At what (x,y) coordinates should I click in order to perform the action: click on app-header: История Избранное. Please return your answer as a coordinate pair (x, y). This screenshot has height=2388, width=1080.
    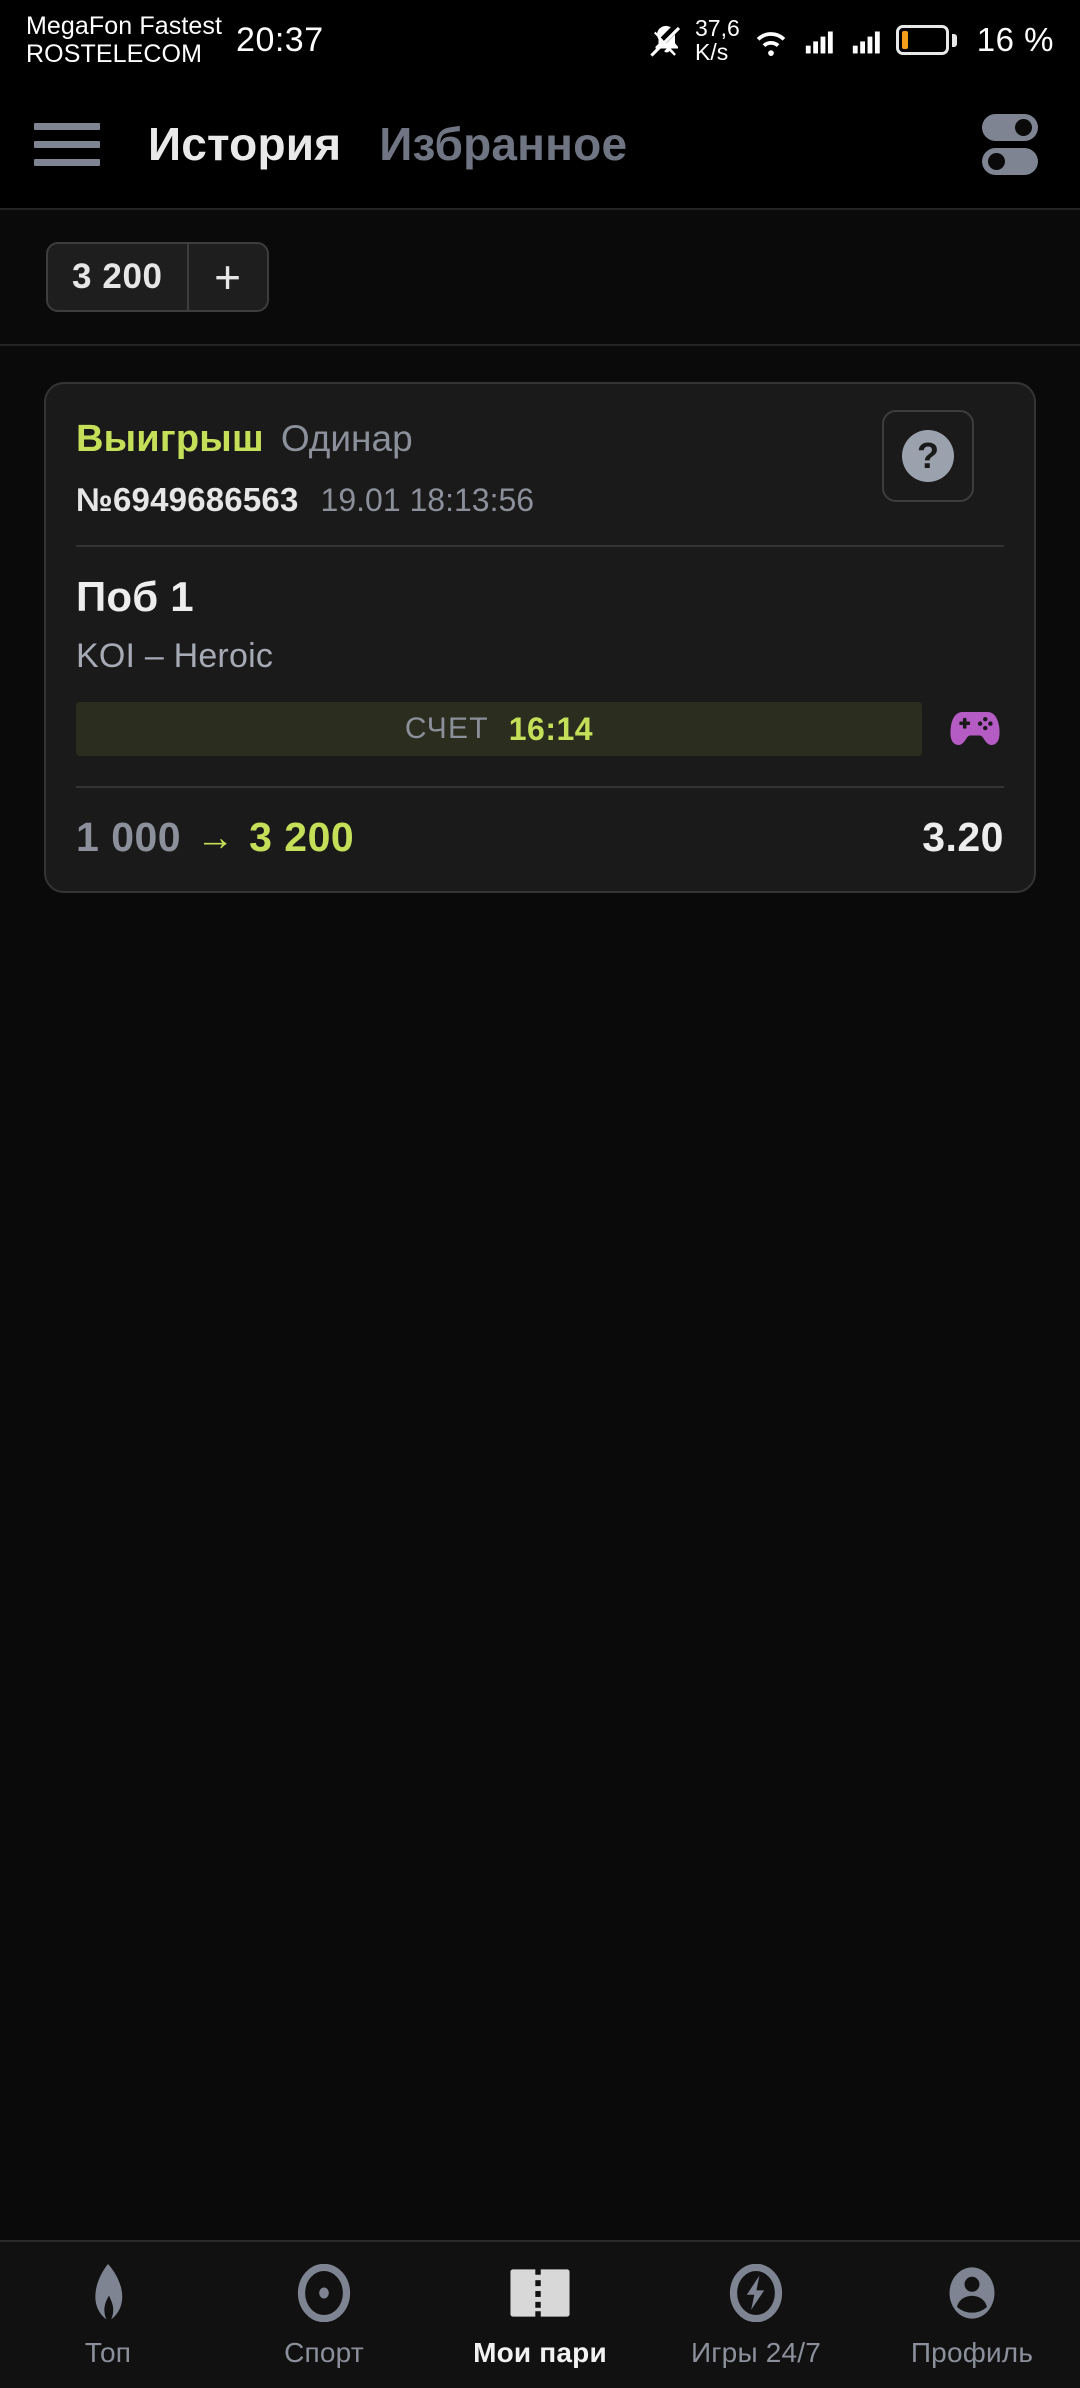
    Looking at the image, I should click on (540, 145).